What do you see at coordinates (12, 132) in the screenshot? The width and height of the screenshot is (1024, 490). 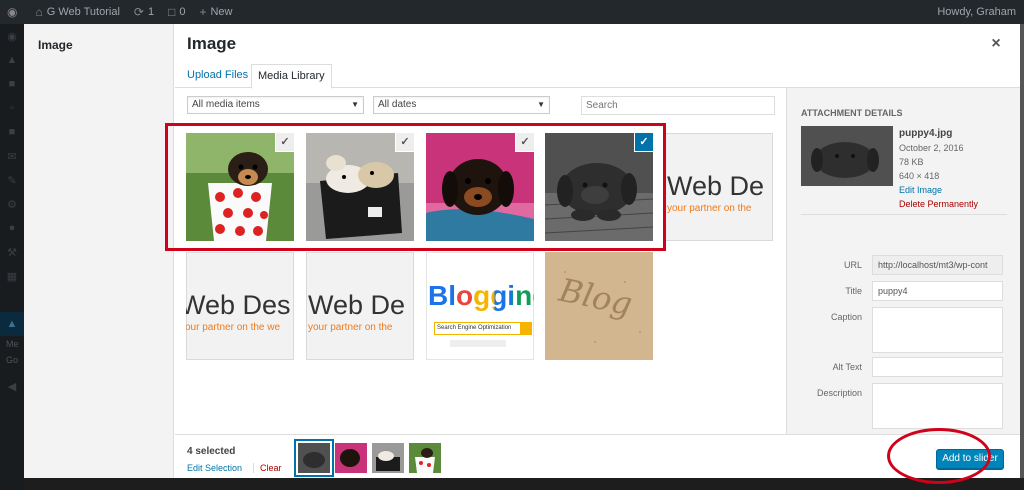 I see `comments-icon: ■` at bounding box center [12, 132].